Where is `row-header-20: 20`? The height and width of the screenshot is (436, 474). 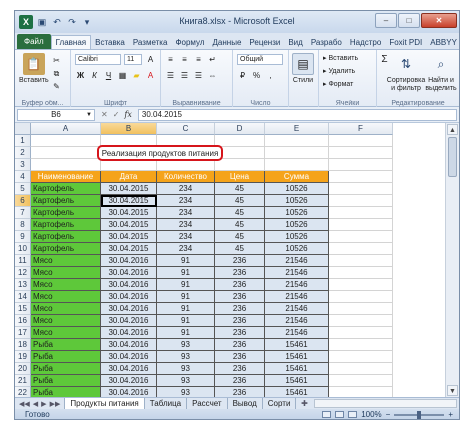
row-header-20: 20 is located at coordinates (23, 369).